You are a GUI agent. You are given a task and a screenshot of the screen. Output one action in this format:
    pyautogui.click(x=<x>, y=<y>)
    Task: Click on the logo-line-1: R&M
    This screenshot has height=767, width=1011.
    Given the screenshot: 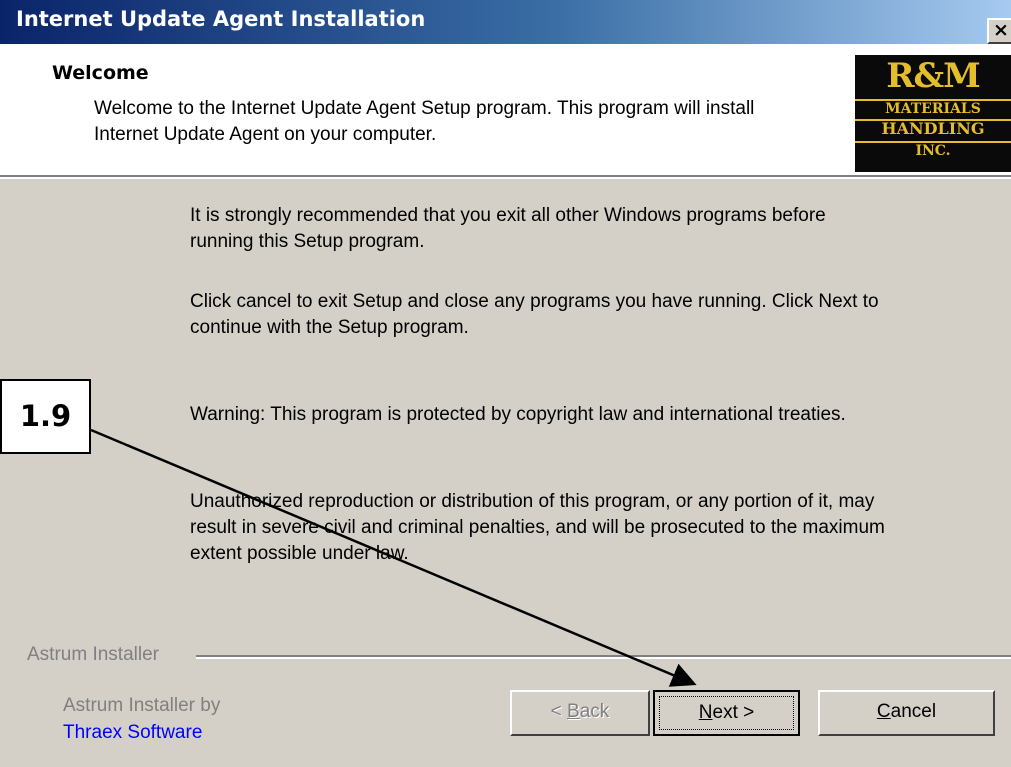 What is the action you would take?
    pyautogui.click(x=933, y=76)
    